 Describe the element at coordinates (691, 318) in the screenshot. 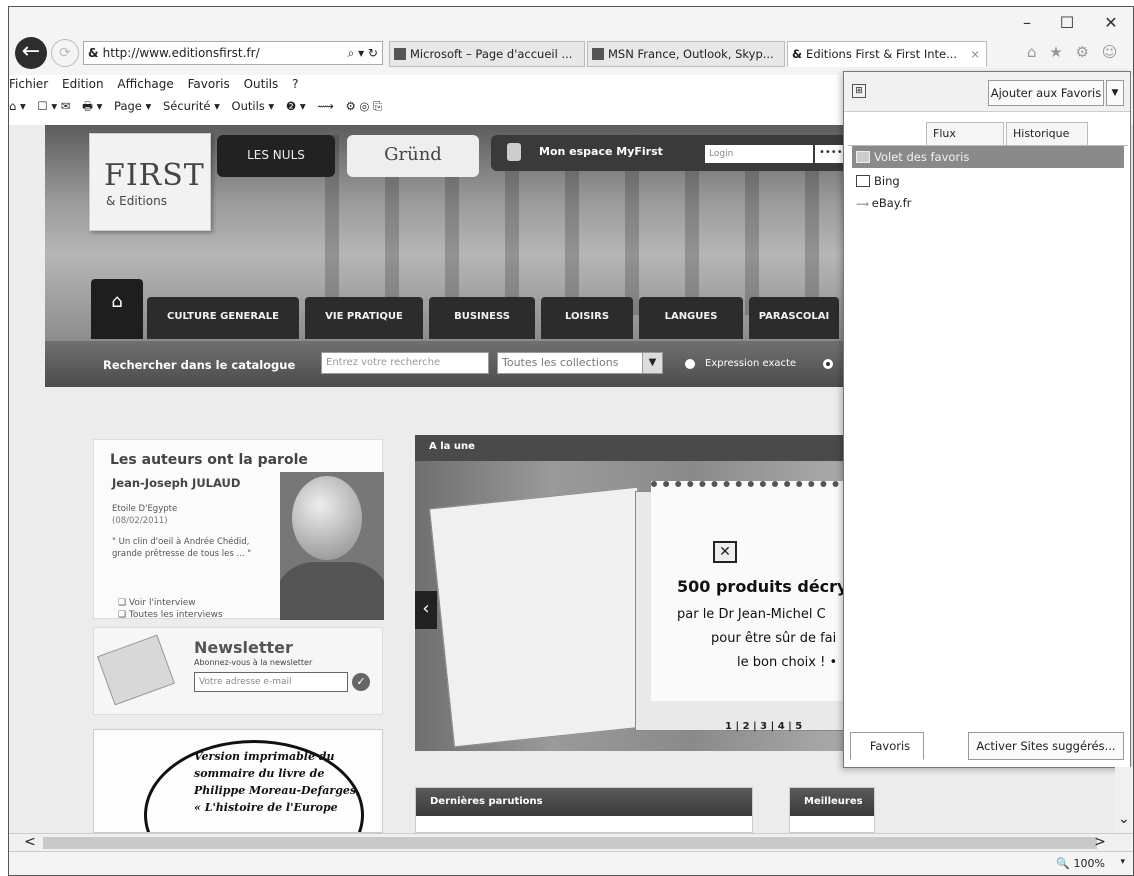

I see `tab-langues: LANGUES` at that location.